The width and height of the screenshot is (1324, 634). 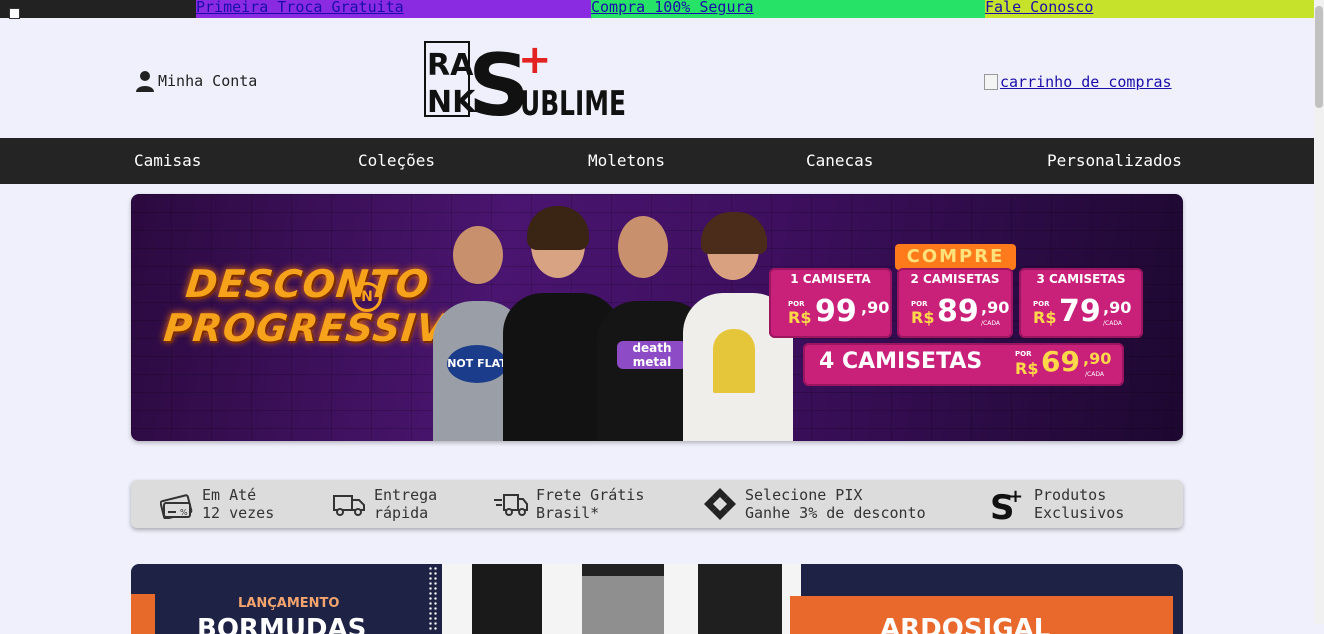 I want to click on saint-print, so click(x=734, y=361).